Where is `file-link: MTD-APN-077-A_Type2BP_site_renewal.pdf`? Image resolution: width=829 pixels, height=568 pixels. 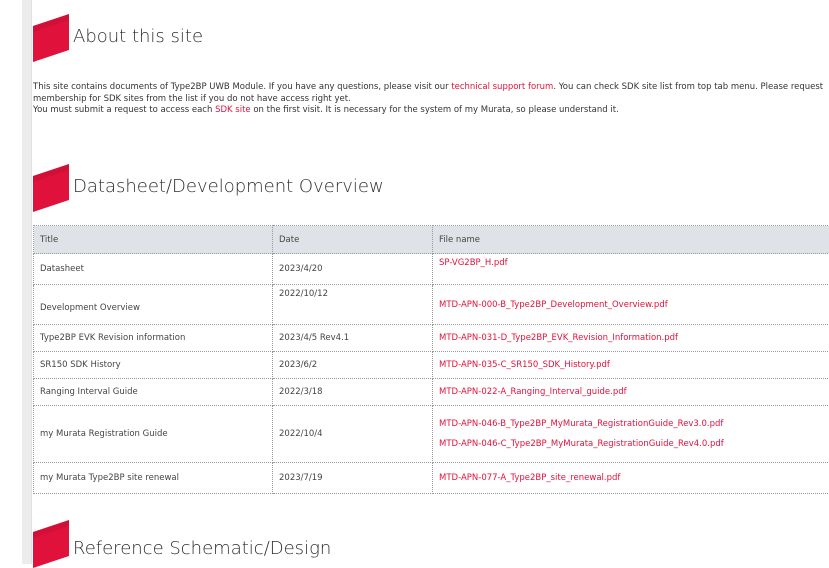 file-link: MTD-APN-077-A_Type2BP_site_renewal.pdf is located at coordinates (631, 478).